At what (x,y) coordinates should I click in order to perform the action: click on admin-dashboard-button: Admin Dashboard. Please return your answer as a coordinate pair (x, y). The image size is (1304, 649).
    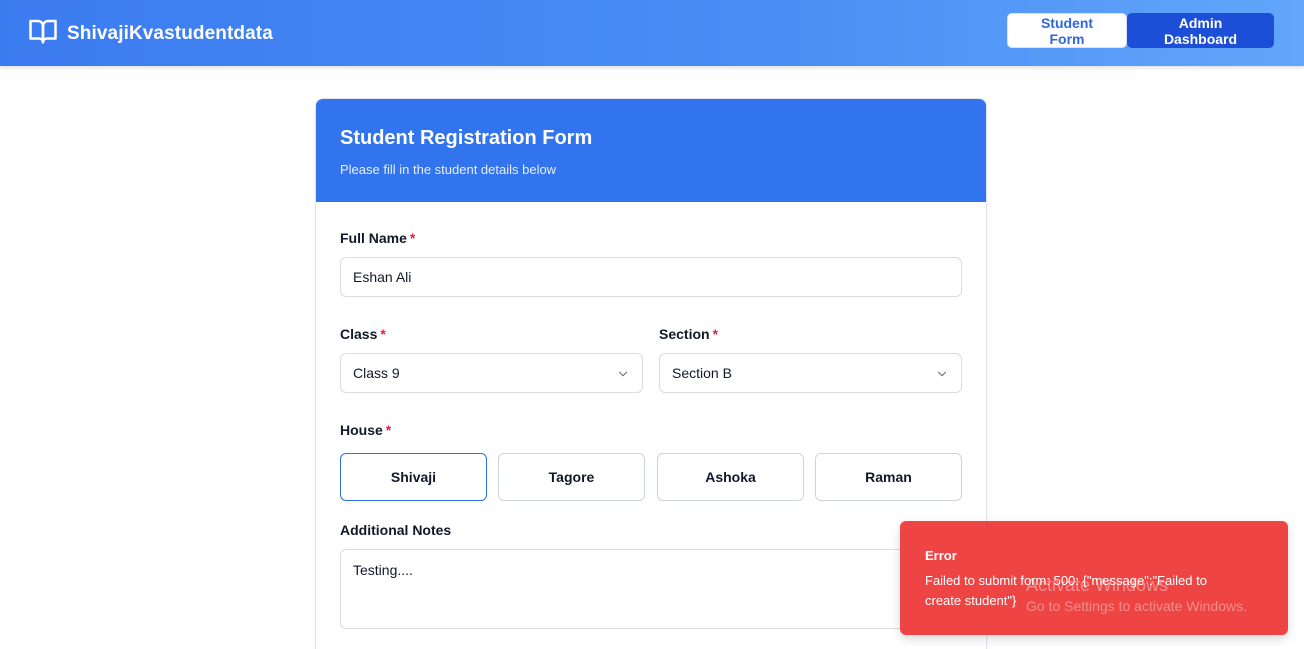
    Looking at the image, I should click on (1200, 30).